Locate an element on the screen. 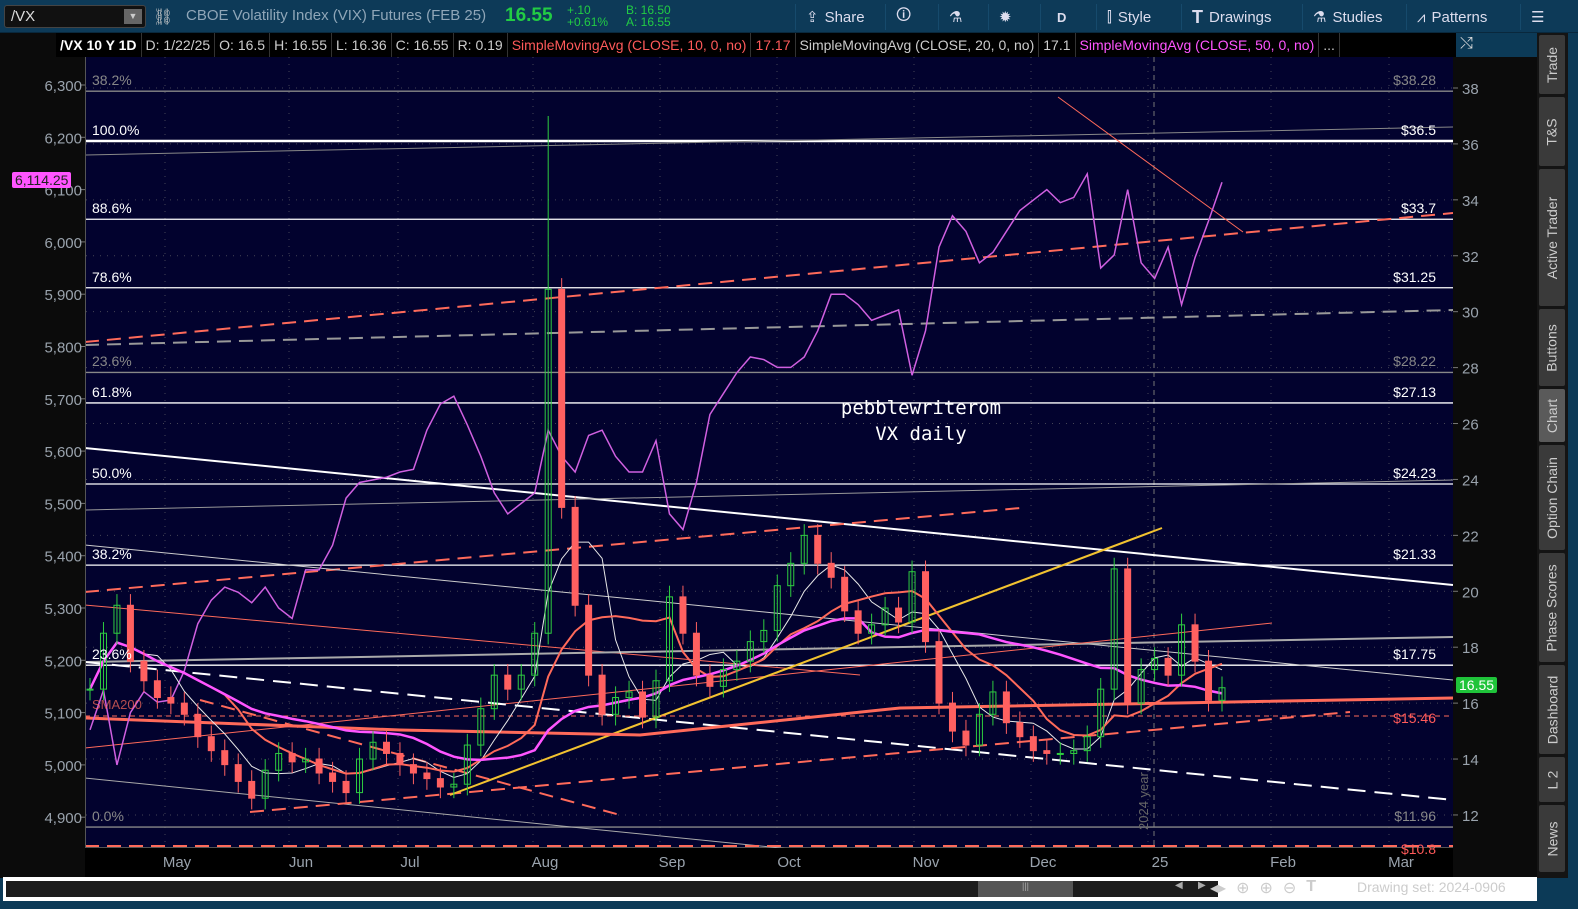 Image resolution: width=1578 pixels, height=909 pixels. right-axis-tick: 12 is located at coordinates (1470, 816).